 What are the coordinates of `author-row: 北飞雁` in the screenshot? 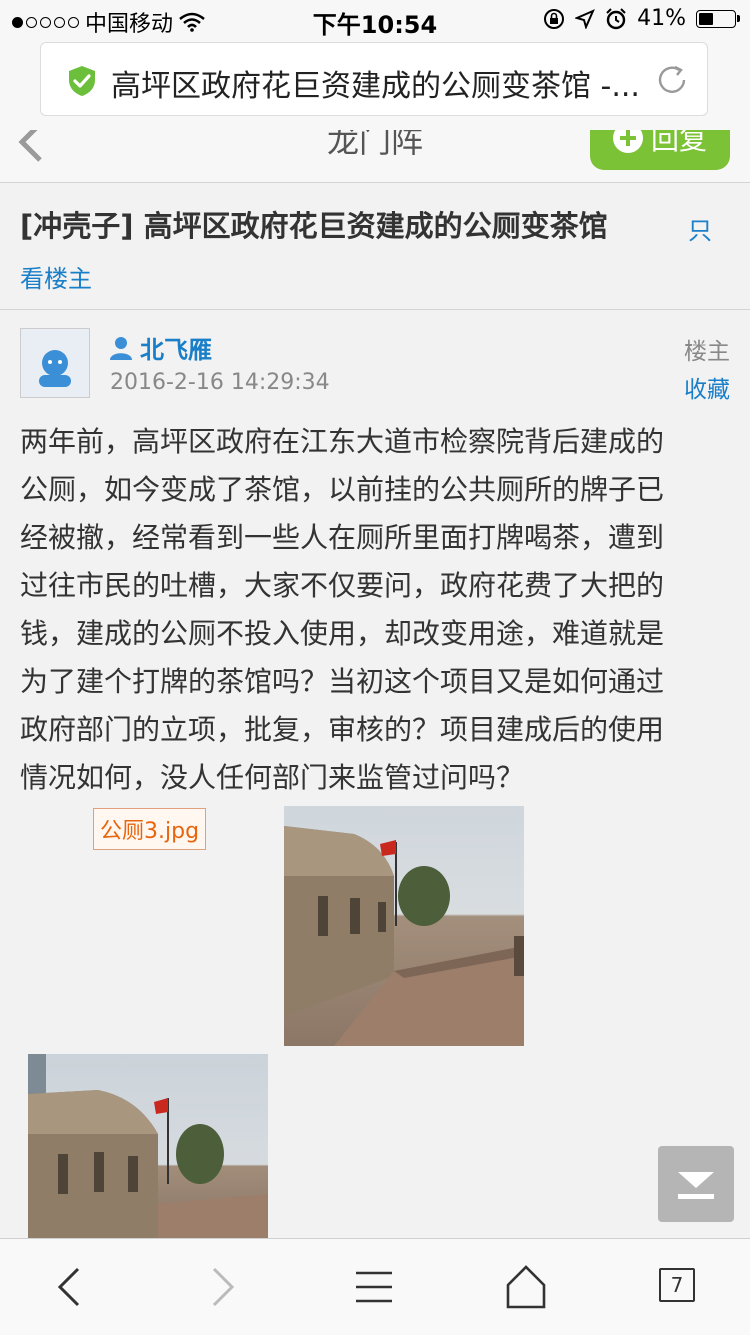 It's located at (161, 347).